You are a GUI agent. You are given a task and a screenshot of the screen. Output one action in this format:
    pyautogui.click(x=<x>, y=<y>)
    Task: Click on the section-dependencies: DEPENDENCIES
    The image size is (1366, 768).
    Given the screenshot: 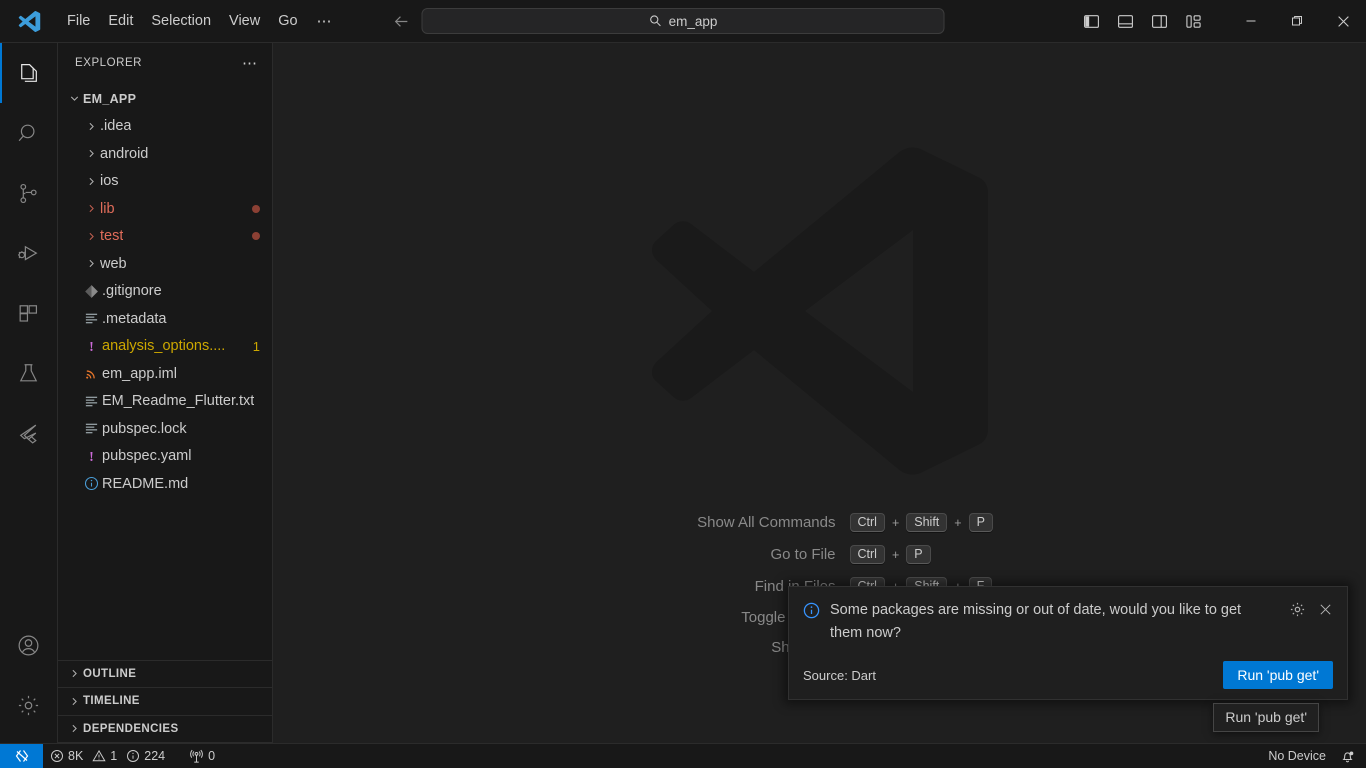 What is the action you would take?
    pyautogui.click(x=165, y=729)
    